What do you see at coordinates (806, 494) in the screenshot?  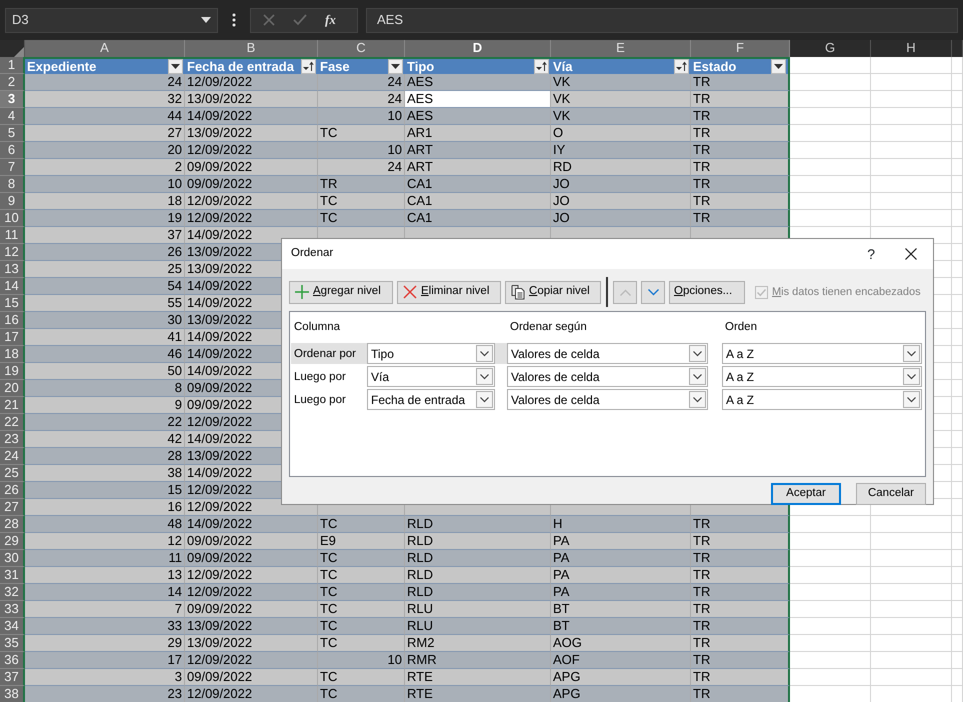 I see `accept-button: Aceptar` at bounding box center [806, 494].